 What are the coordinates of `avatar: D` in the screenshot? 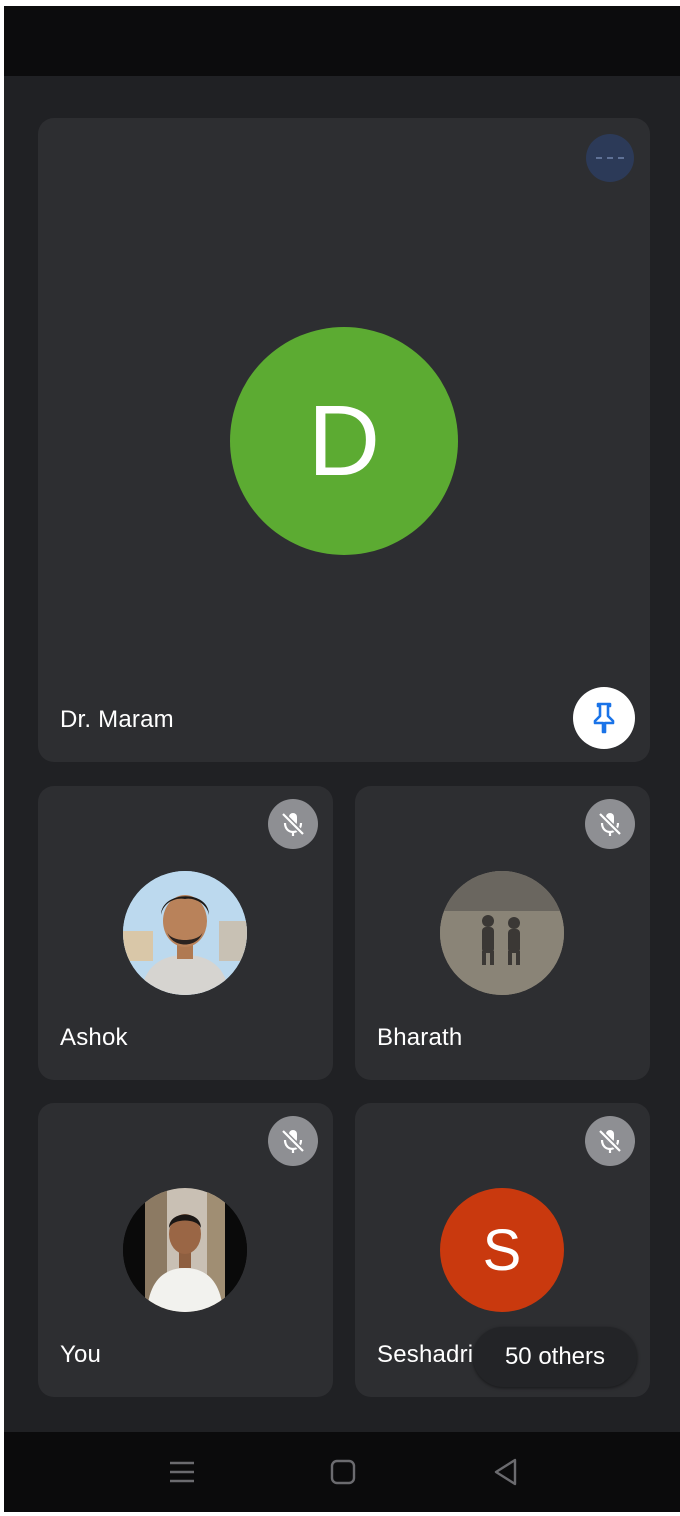 It's located at (344, 441).